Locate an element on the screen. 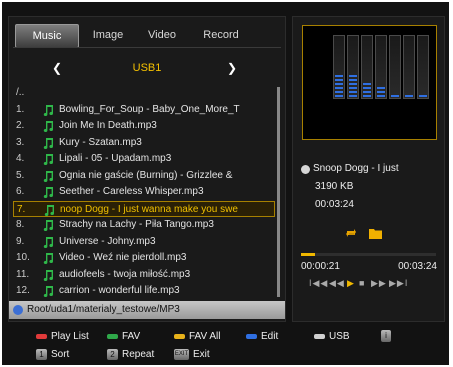  folder-path-icon is located at coordinates (18, 310).